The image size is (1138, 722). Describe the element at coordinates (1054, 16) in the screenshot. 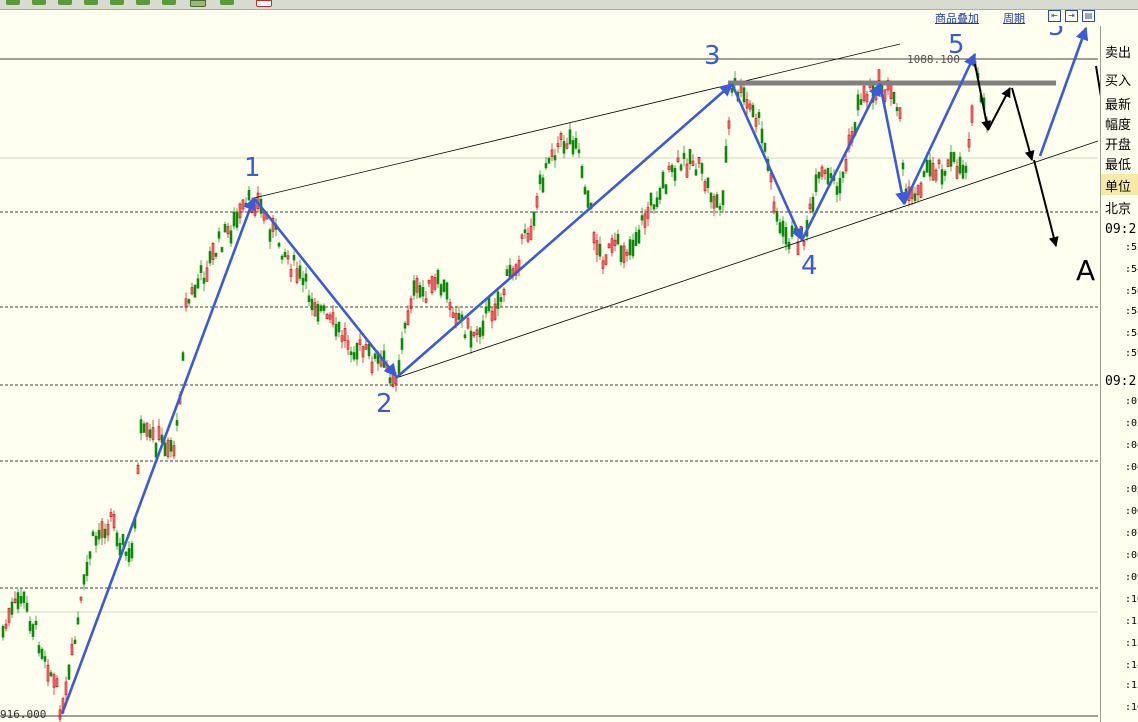

I see `window-left-icon: ⇤` at that location.